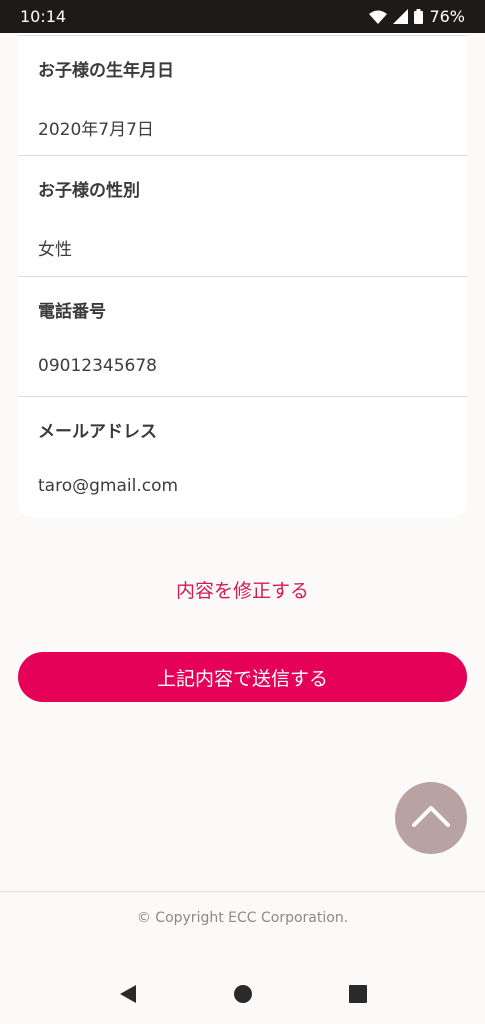 The height and width of the screenshot is (1024, 485). I want to click on wifi-icon, so click(378, 17).